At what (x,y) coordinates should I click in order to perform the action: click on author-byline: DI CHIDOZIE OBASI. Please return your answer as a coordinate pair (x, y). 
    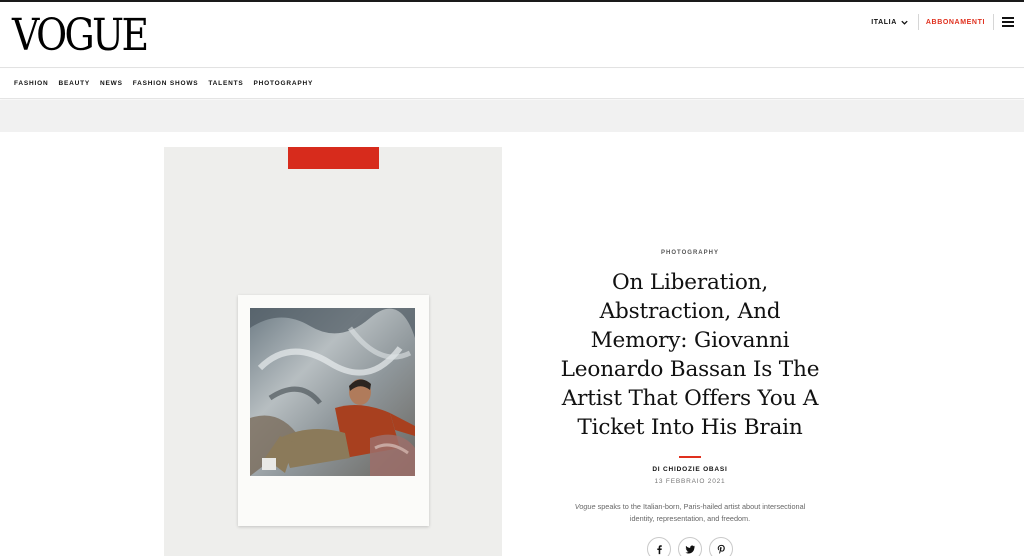
    Looking at the image, I should click on (690, 469).